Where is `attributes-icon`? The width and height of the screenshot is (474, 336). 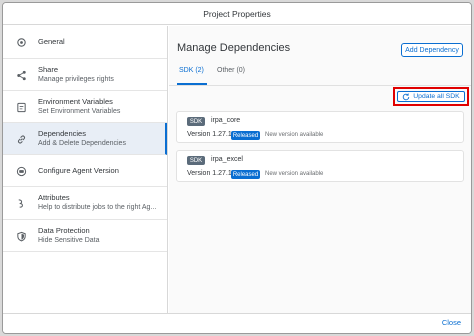 attributes-icon is located at coordinates (21, 203).